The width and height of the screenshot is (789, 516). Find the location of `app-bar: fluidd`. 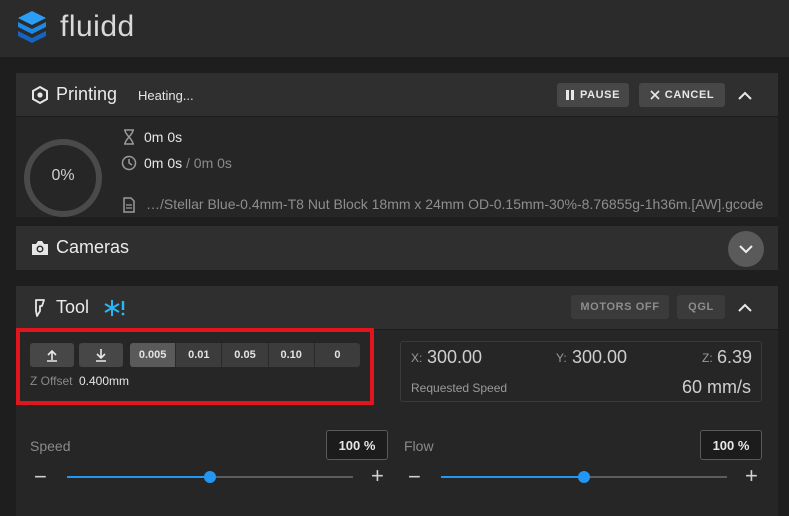

app-bar: fluidd is located at coordinates (394, 28).